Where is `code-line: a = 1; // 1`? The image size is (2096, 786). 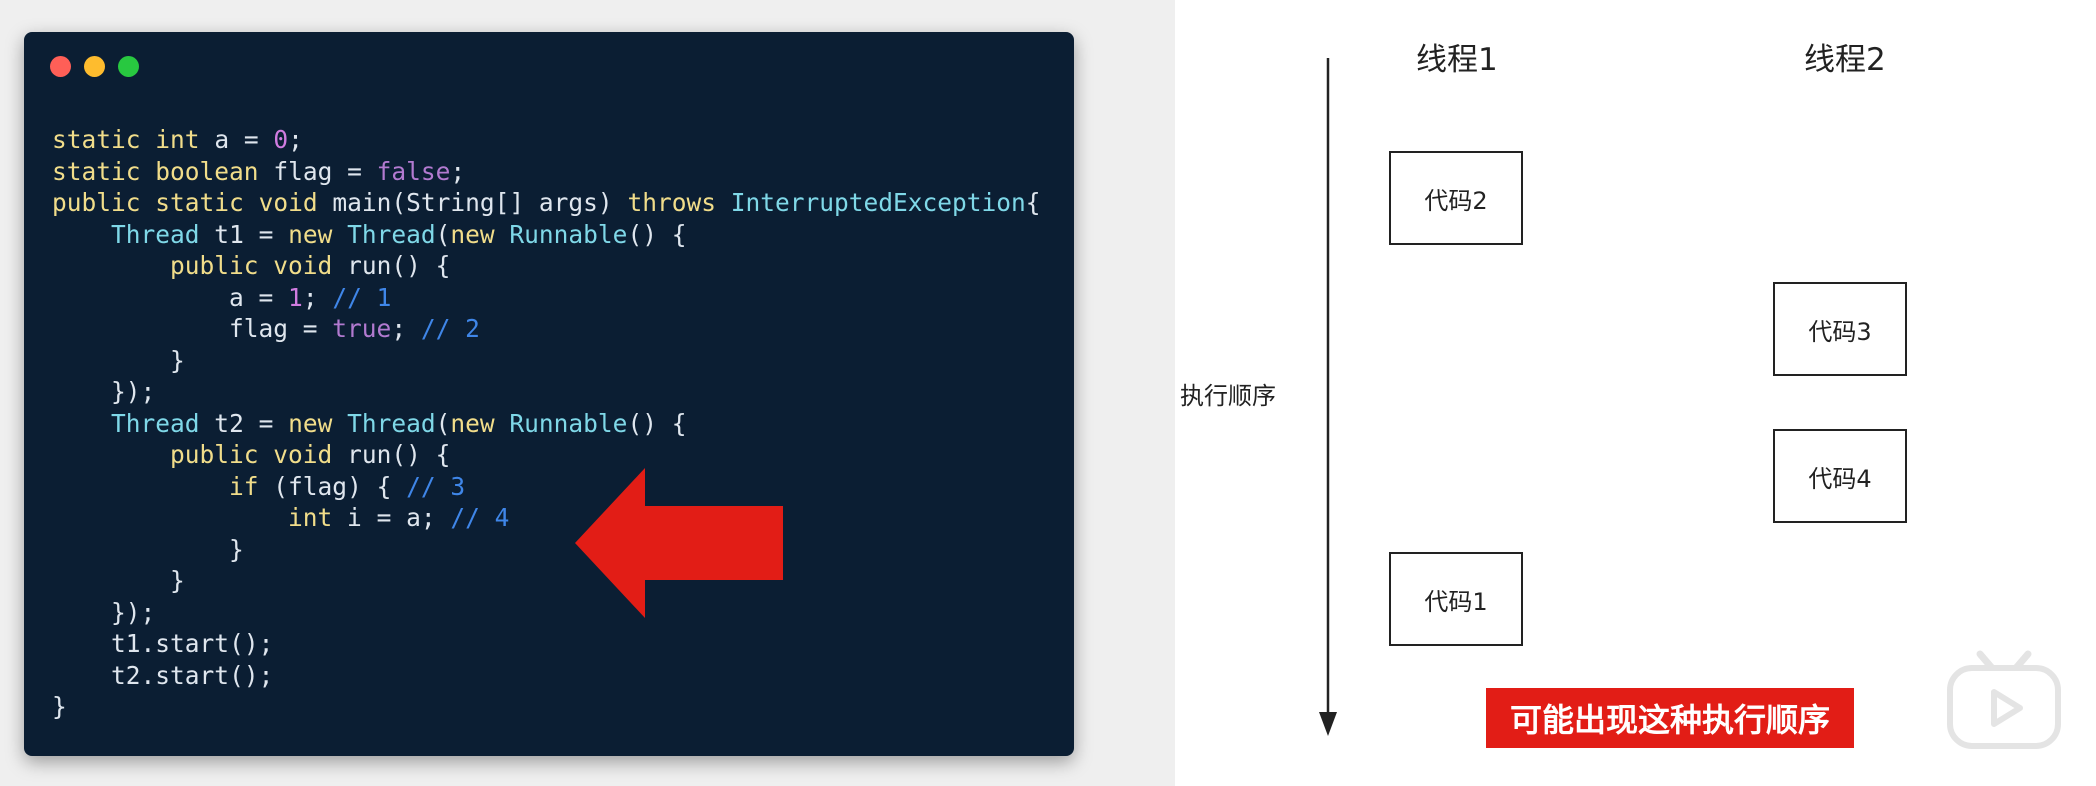
code-line: a = 1; // 1 is located at coordinates (310, 297).